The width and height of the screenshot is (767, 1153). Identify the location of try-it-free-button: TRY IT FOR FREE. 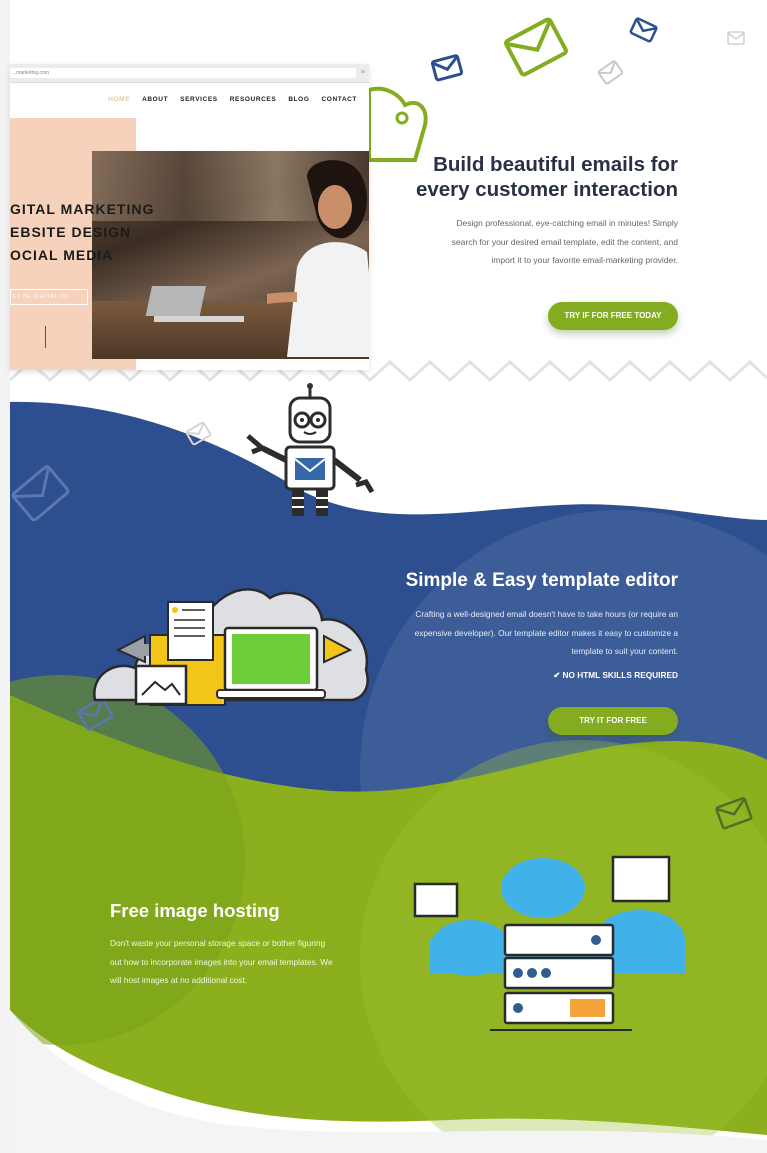
(613, 721).